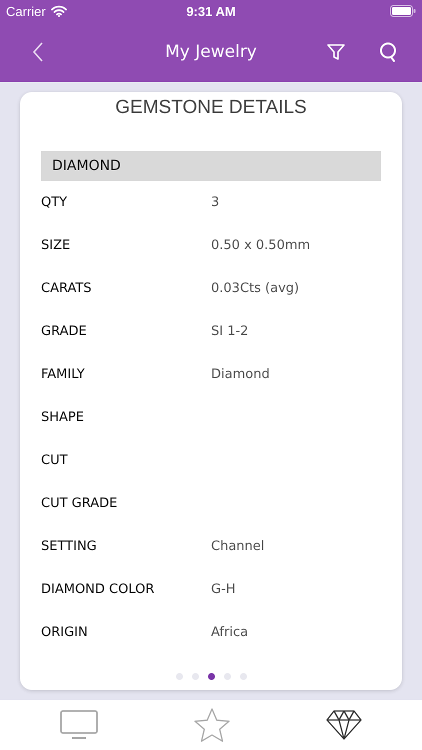 This screenshot has width=422, height=750. Describe the element at coordinates (211, 166) in the screenshot. I see `section-header: DIAMOND` at that location.